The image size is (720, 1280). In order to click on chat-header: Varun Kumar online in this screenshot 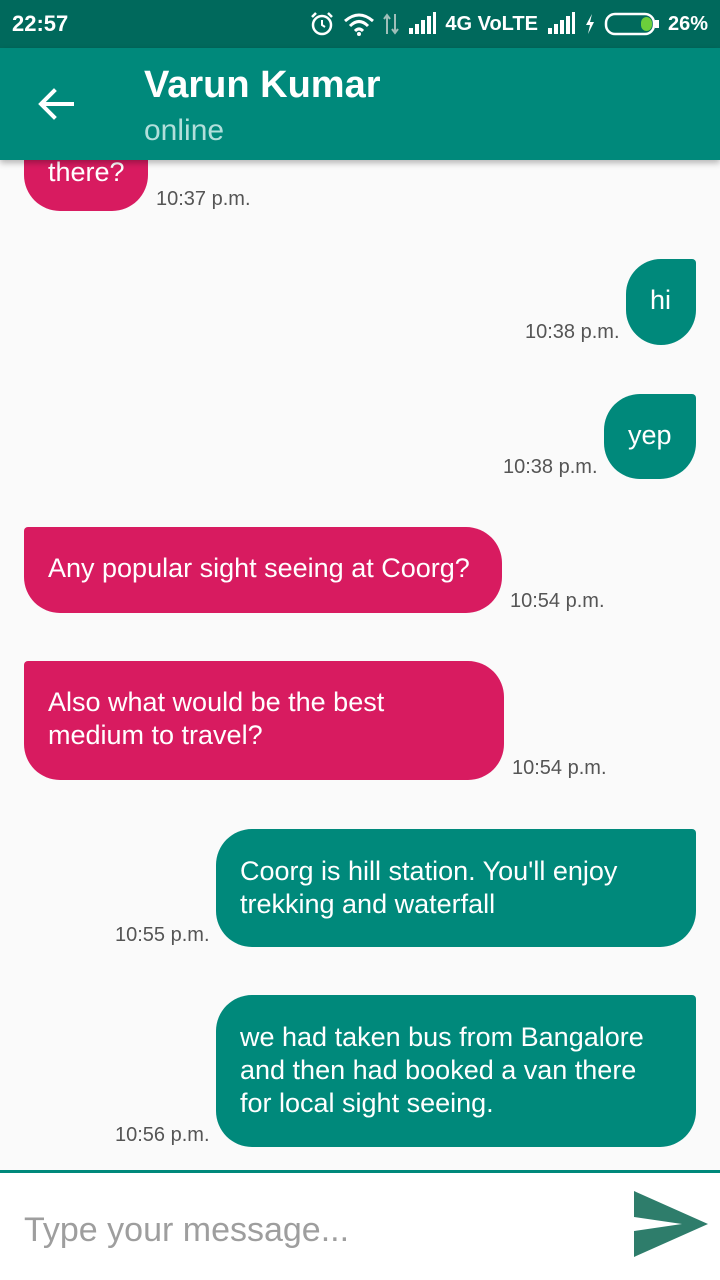, I will do `click(360, 104)`.